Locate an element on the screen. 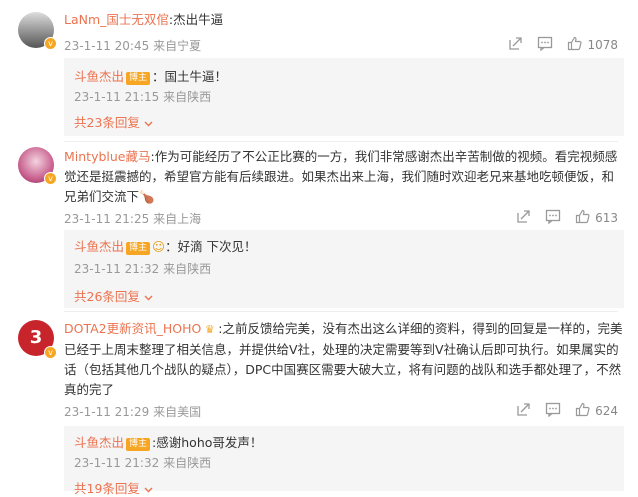 The height and width of the screenshot is (497, 638). more-replies-label: 共23条回复 is located at coordinates (107, 122).